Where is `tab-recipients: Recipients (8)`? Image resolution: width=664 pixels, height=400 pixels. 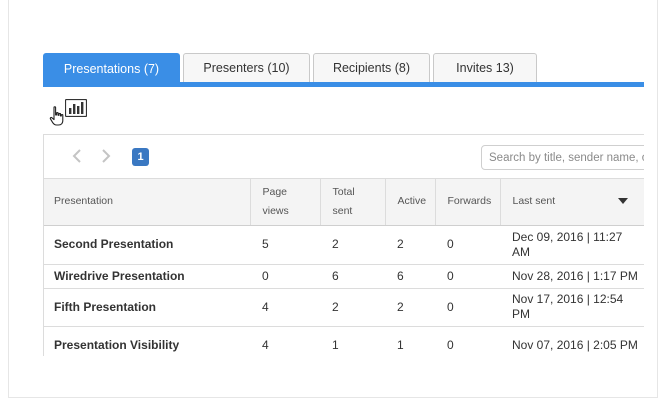 tab-recipients: Recipients (8) is located at coordinates (371, 67).